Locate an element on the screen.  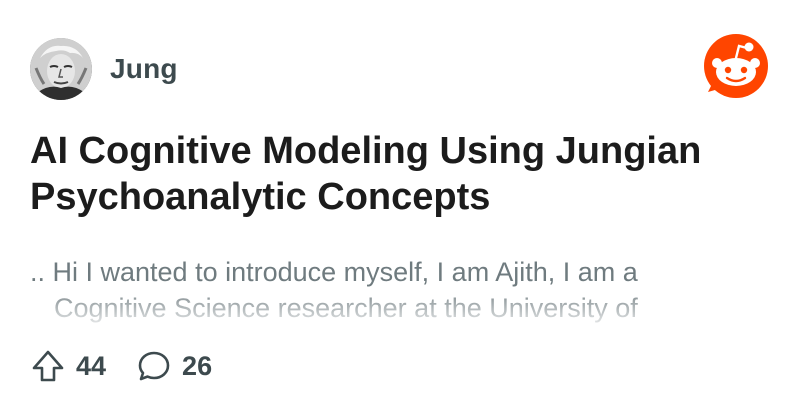
upvote-arrow-icon is located at coordinates (48, 366).